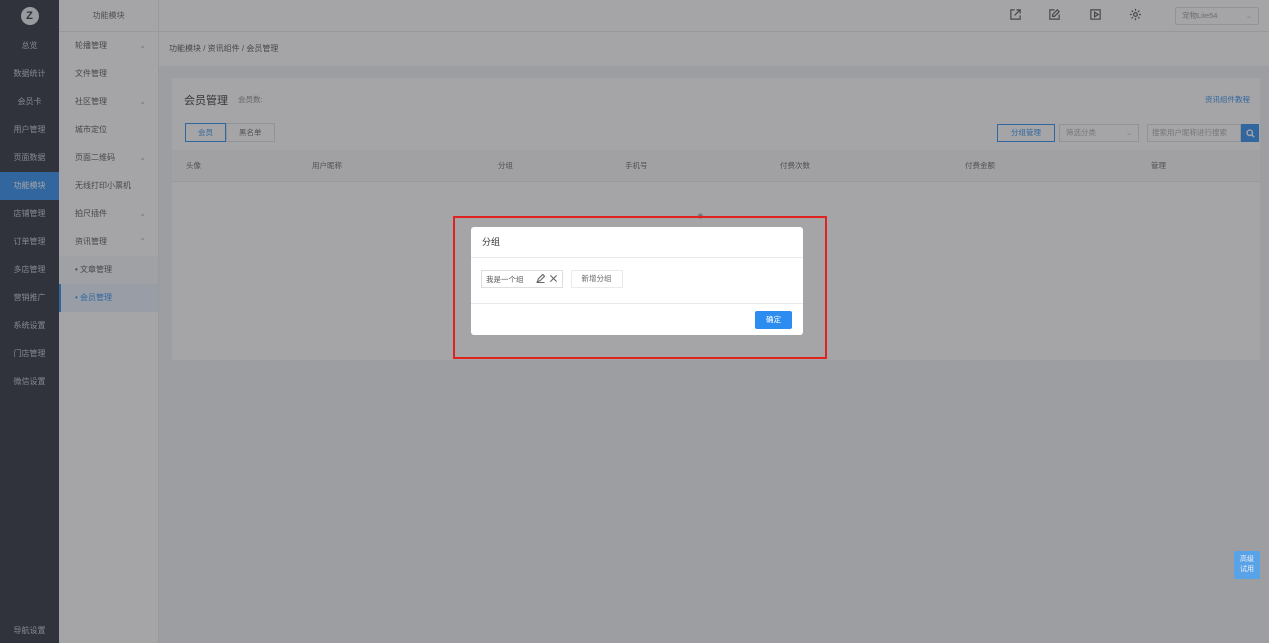  Describe the element at coordinates (1247, 565) in the screenshot. I see `trial-button: 高级 试用` at that location.